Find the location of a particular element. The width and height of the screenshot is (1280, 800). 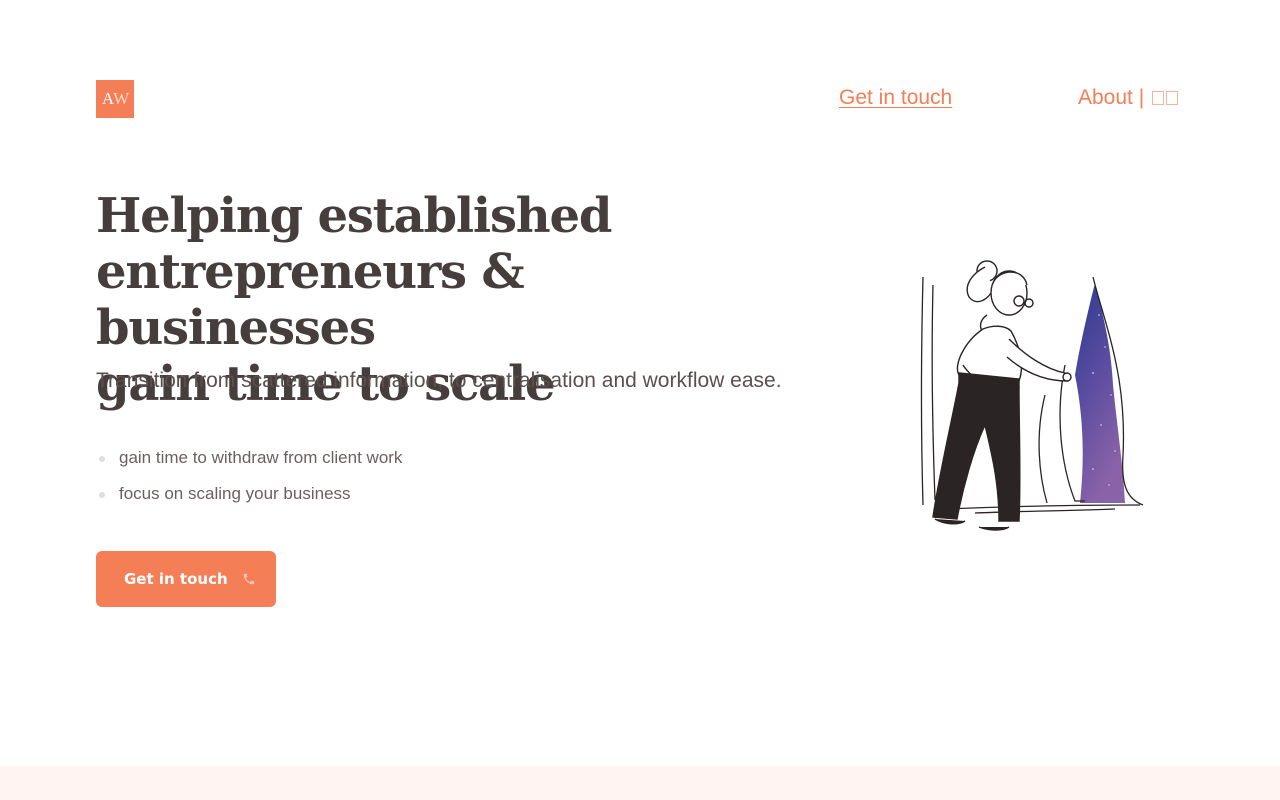

cta-label: Get in touch is located at coordinates (176, 579).